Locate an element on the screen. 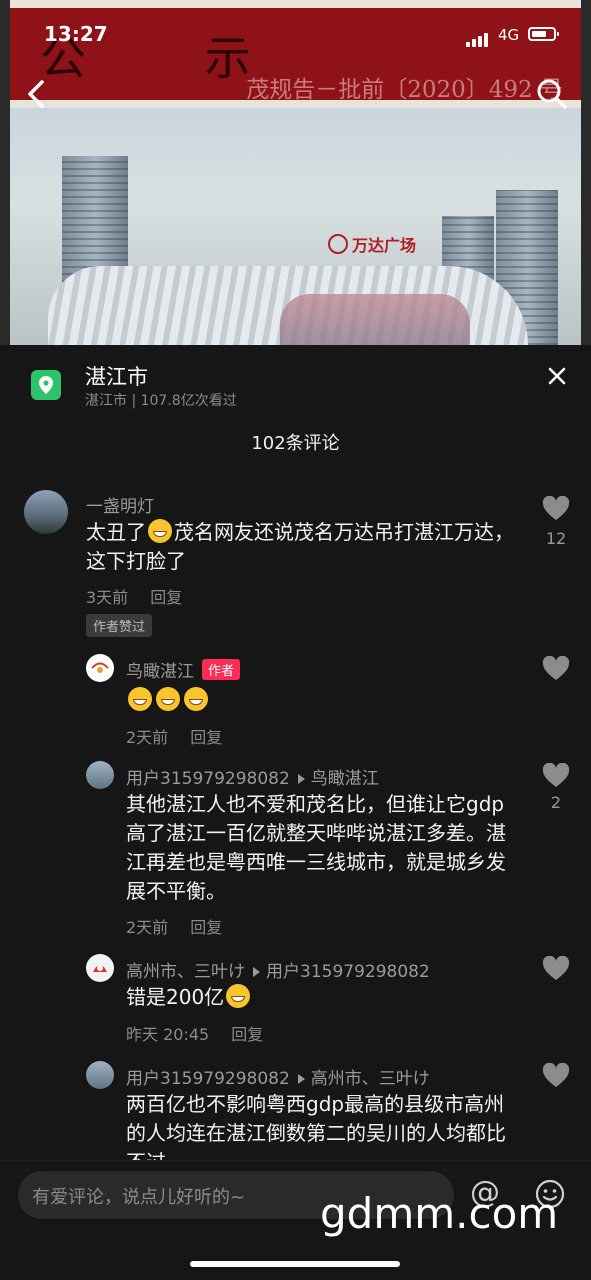 This screenshot has width=591, height=1280. battery-icon is located at coordinates (543, 34).